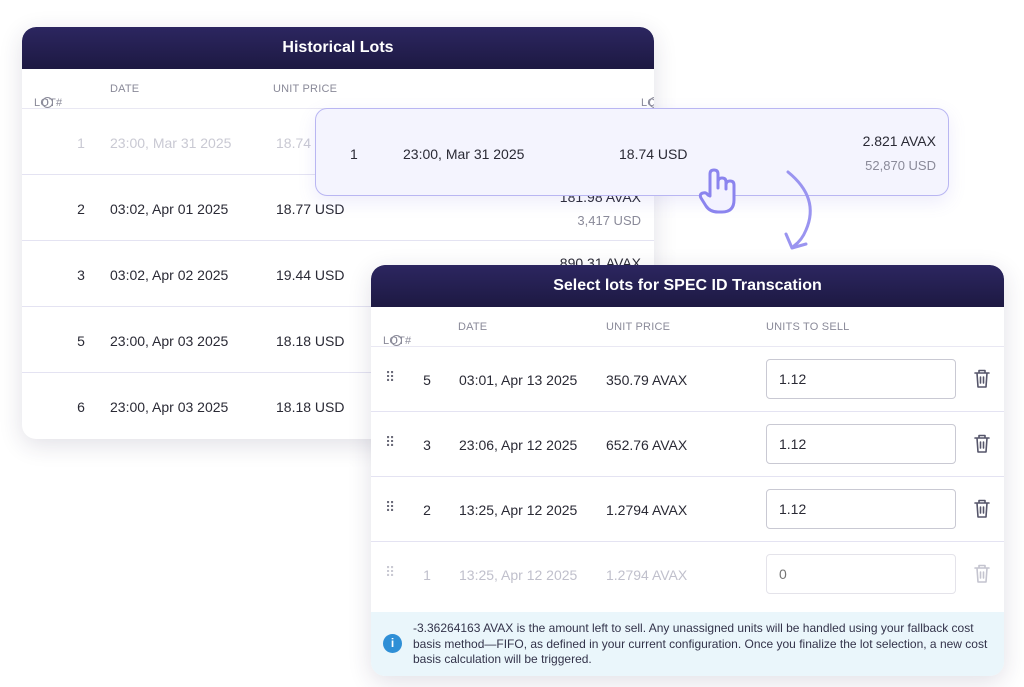 The height and width of the screenshot is (687, 1024). Describe the element at coordinates (798, 210) in the screenshot. I see `curved-arrow-icon` at that location.